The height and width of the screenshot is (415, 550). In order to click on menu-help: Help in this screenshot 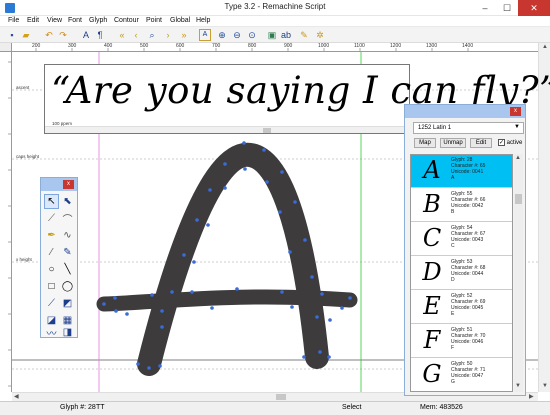, I will do `click(203, 20)`.